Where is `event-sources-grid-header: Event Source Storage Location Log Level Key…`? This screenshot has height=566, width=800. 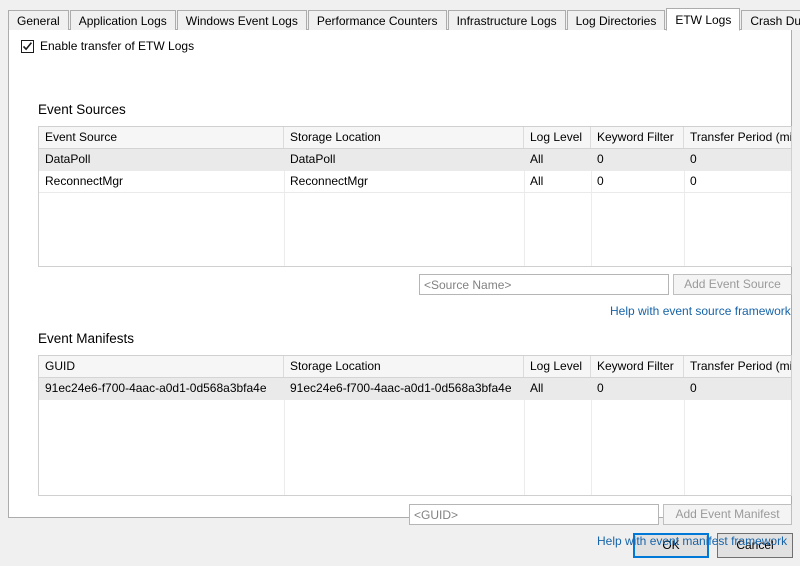 event-sources-grid-header: Event Source Storage Location Log Level Key… is located at coordinates (415, 138).